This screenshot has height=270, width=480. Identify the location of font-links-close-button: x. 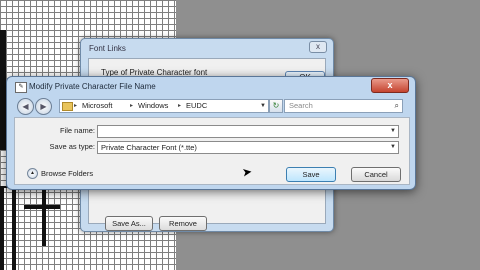
(318, 47).